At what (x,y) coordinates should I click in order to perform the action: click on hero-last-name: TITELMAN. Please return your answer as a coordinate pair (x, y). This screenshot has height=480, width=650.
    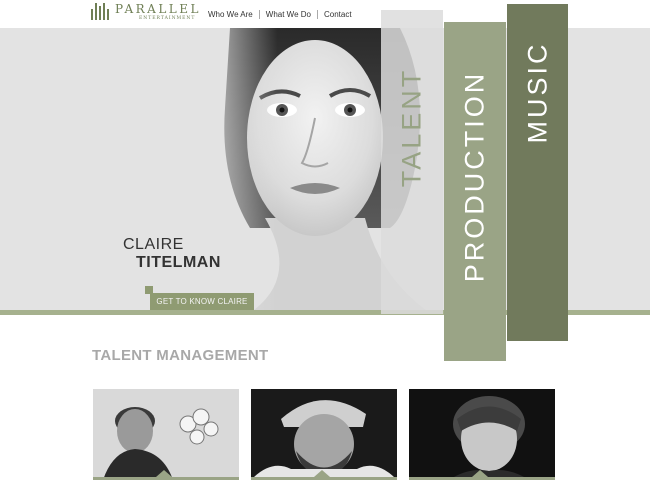
    Looking at the image, I should click on (178, 262).